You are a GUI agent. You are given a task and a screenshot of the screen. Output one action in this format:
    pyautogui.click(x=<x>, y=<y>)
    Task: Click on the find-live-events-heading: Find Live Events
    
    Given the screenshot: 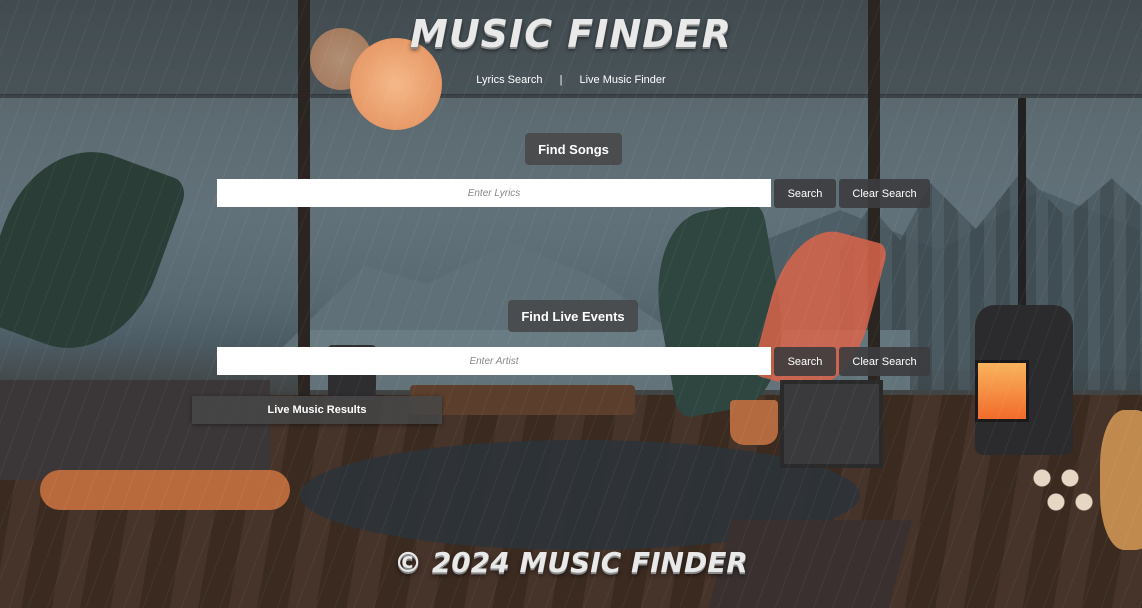 What is the action you would take?
    pyautogui.click(x=573, y=316)
    